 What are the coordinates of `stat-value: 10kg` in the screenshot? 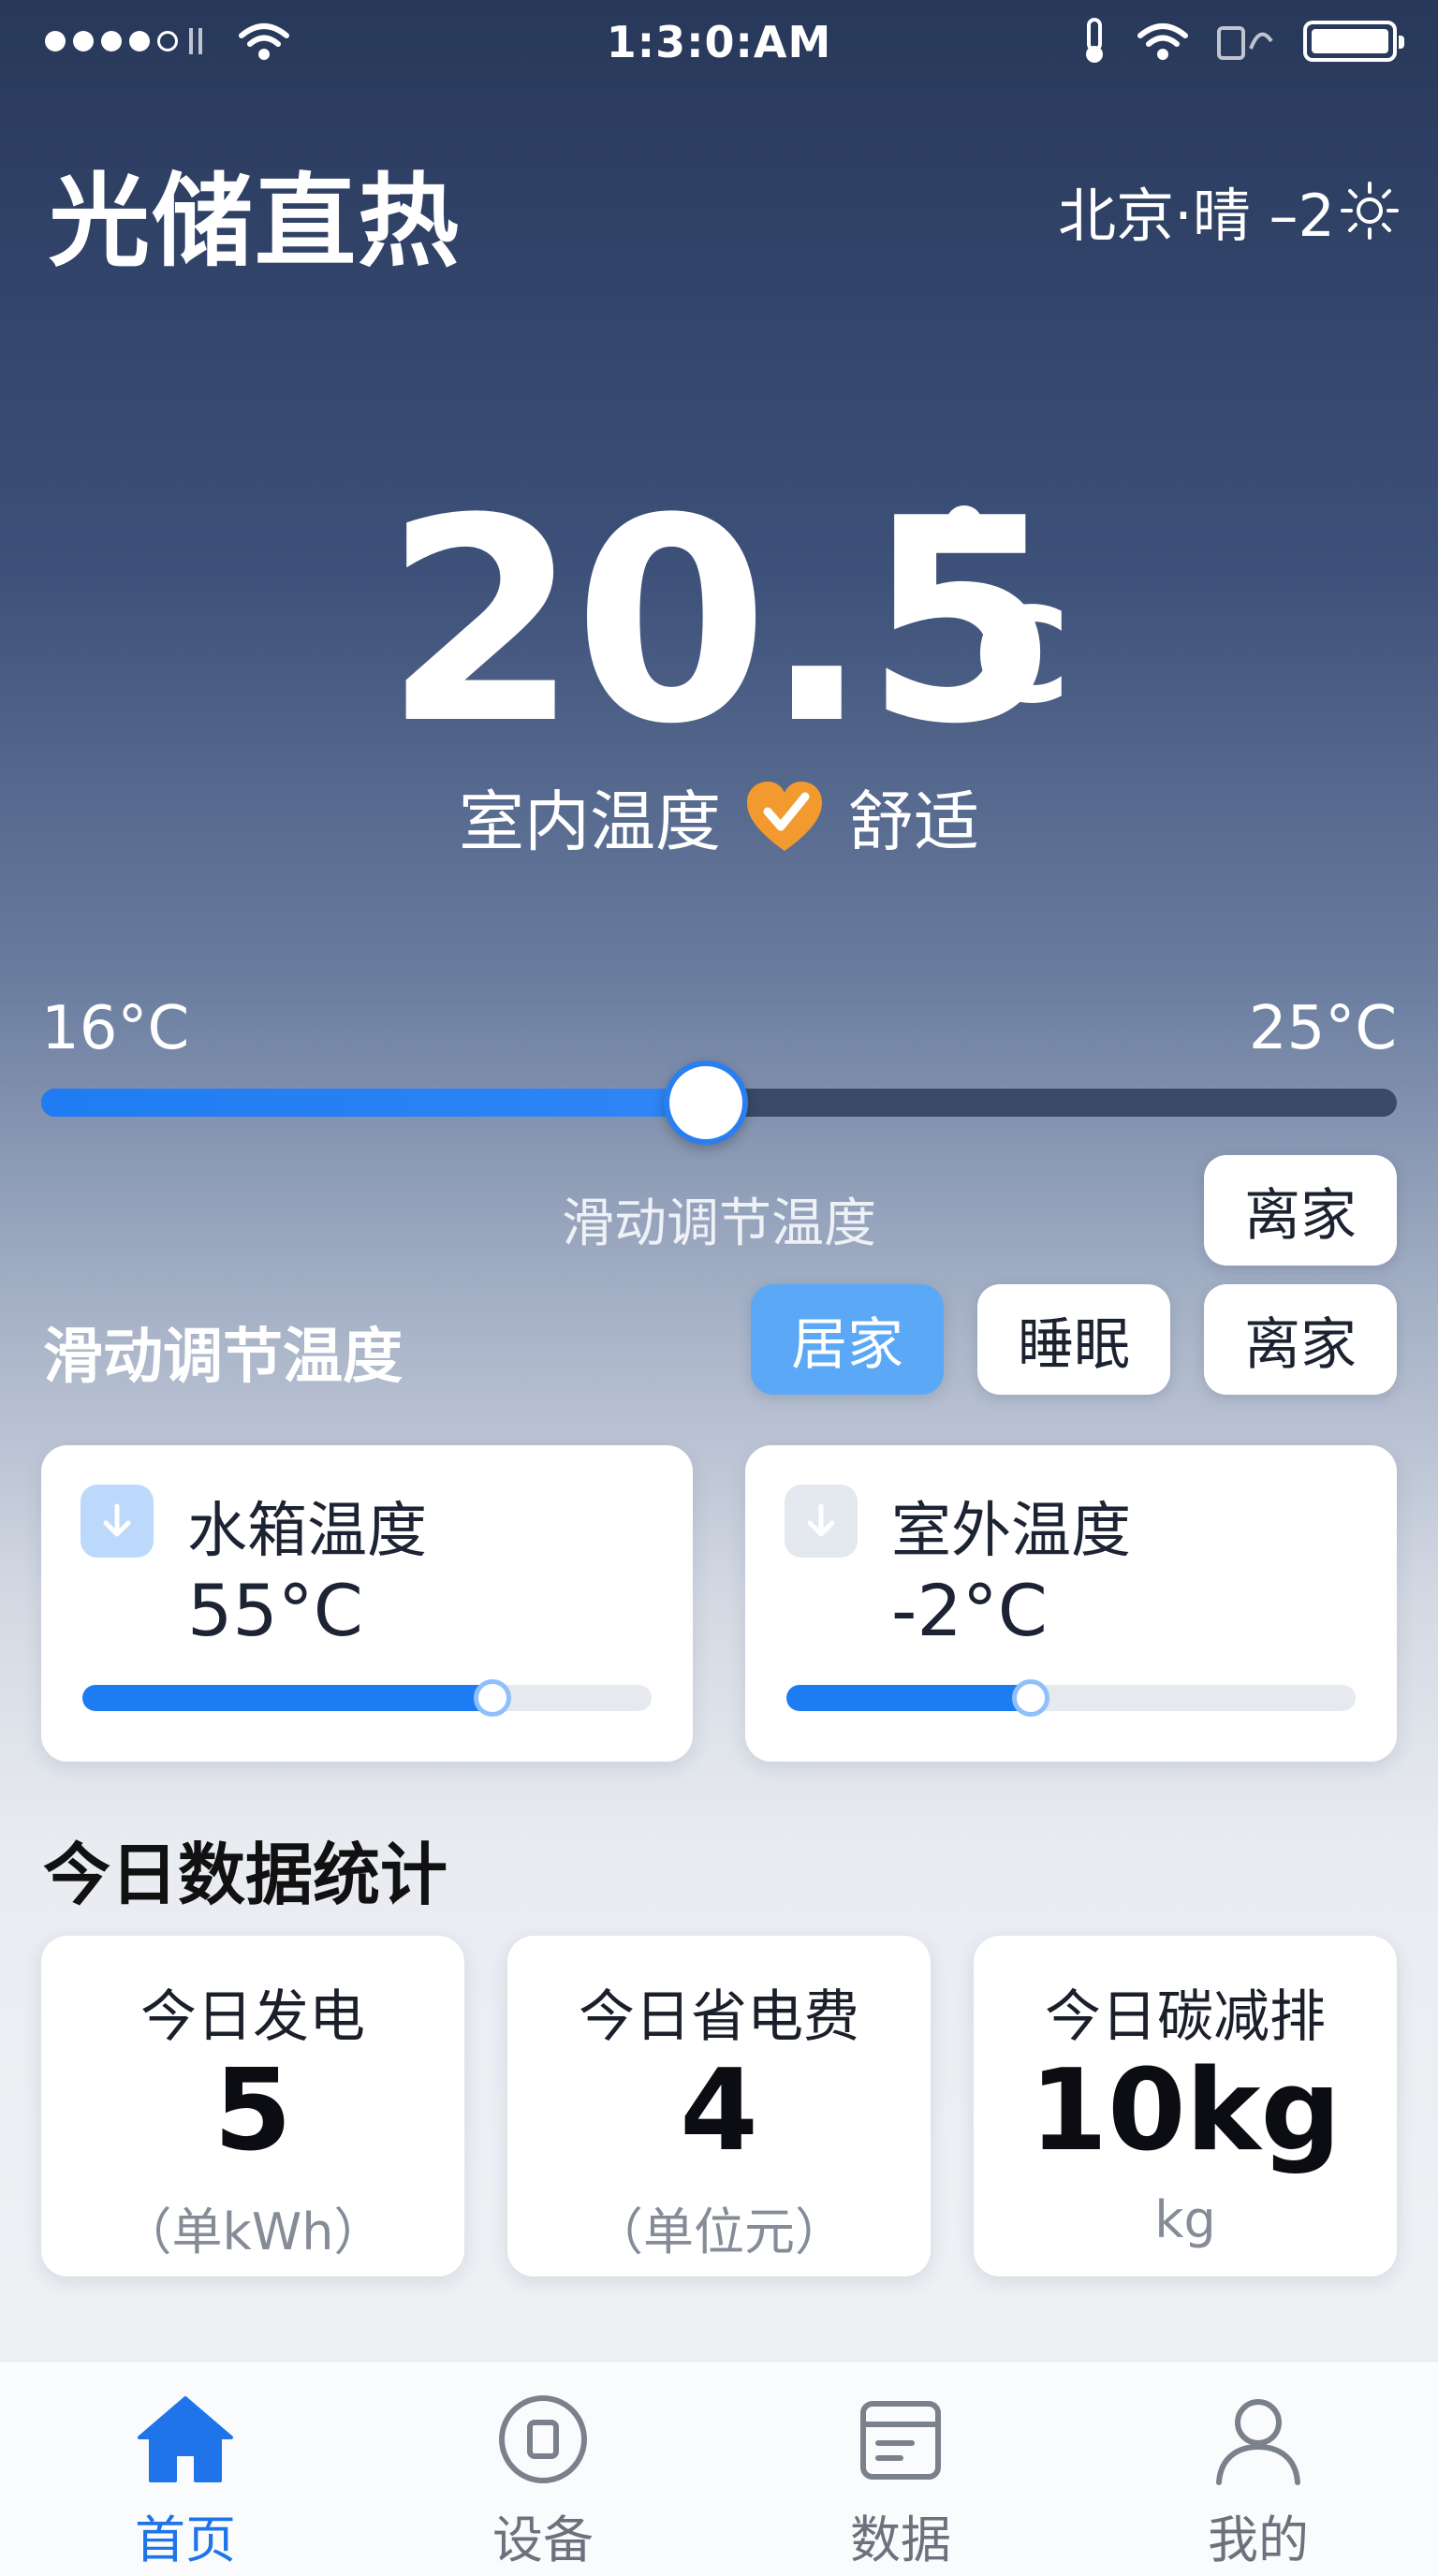 It's located at (1185, 2111).